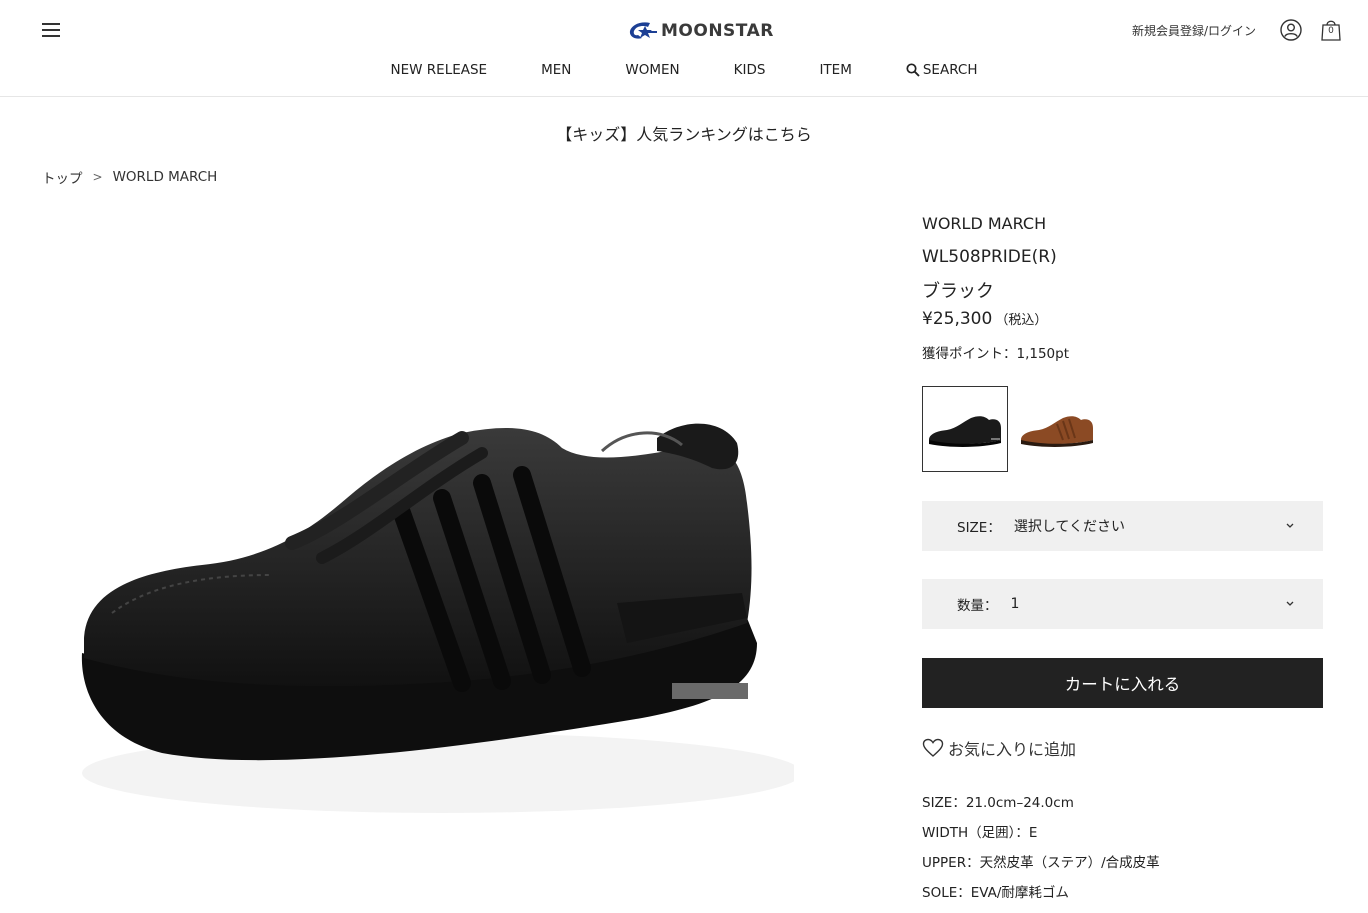 This screenshot has width=1368, height=913. I want to click on add-to-favorites-button: お気に入りに追加, so click(999, 748).